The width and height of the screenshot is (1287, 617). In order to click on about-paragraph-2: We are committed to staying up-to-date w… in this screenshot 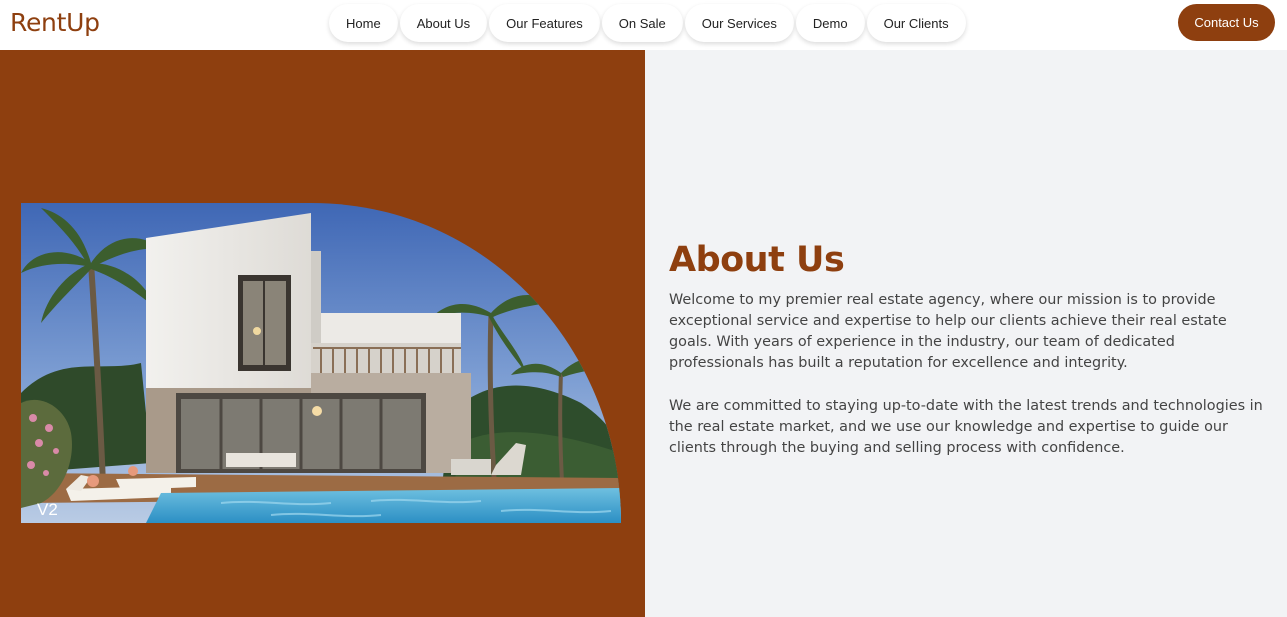, I will do `click(966, 427)`.